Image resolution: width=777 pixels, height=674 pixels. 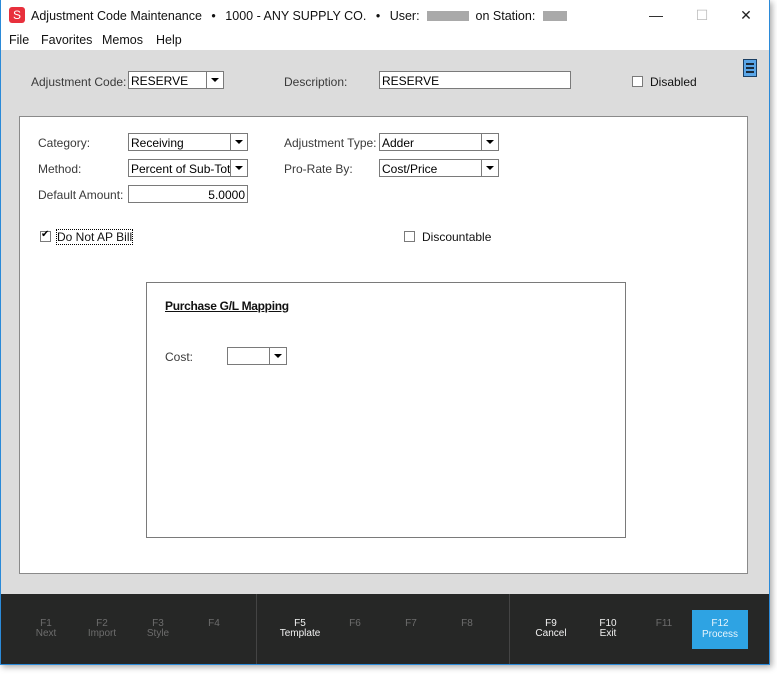 I want to click on f8-button: F8, so click(x=467, y=629).